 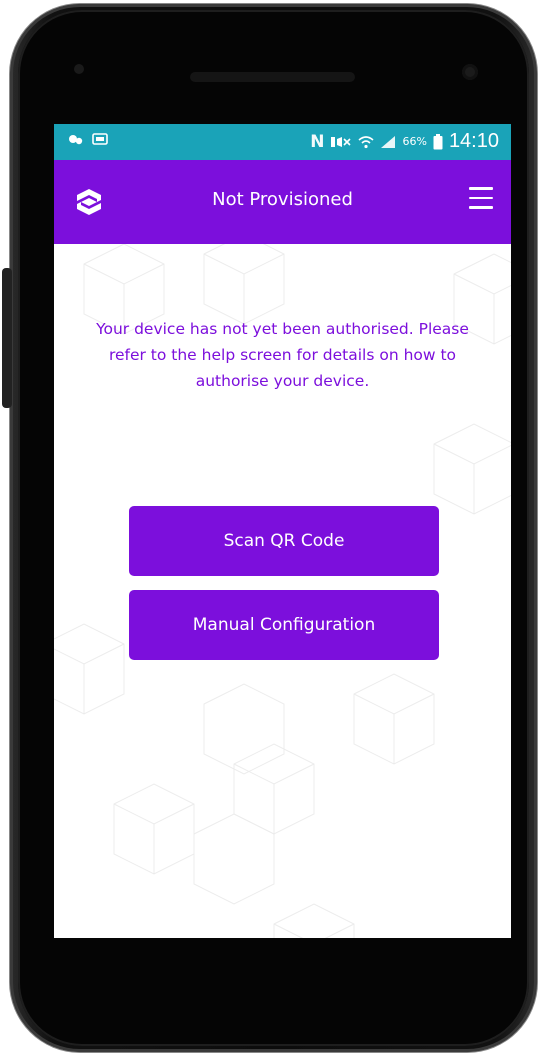 I want to click on battery-icon, so click(x=438, y=141).